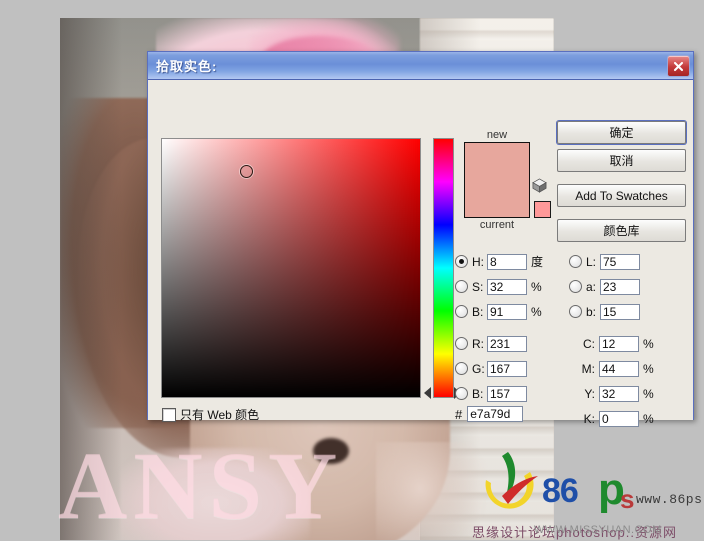 The height and width of the screenshot is (541, 704). What do you see at coordinates (478, 343) in the screenshot?
I see `label-red: R:` at bounding box center [478, 343].